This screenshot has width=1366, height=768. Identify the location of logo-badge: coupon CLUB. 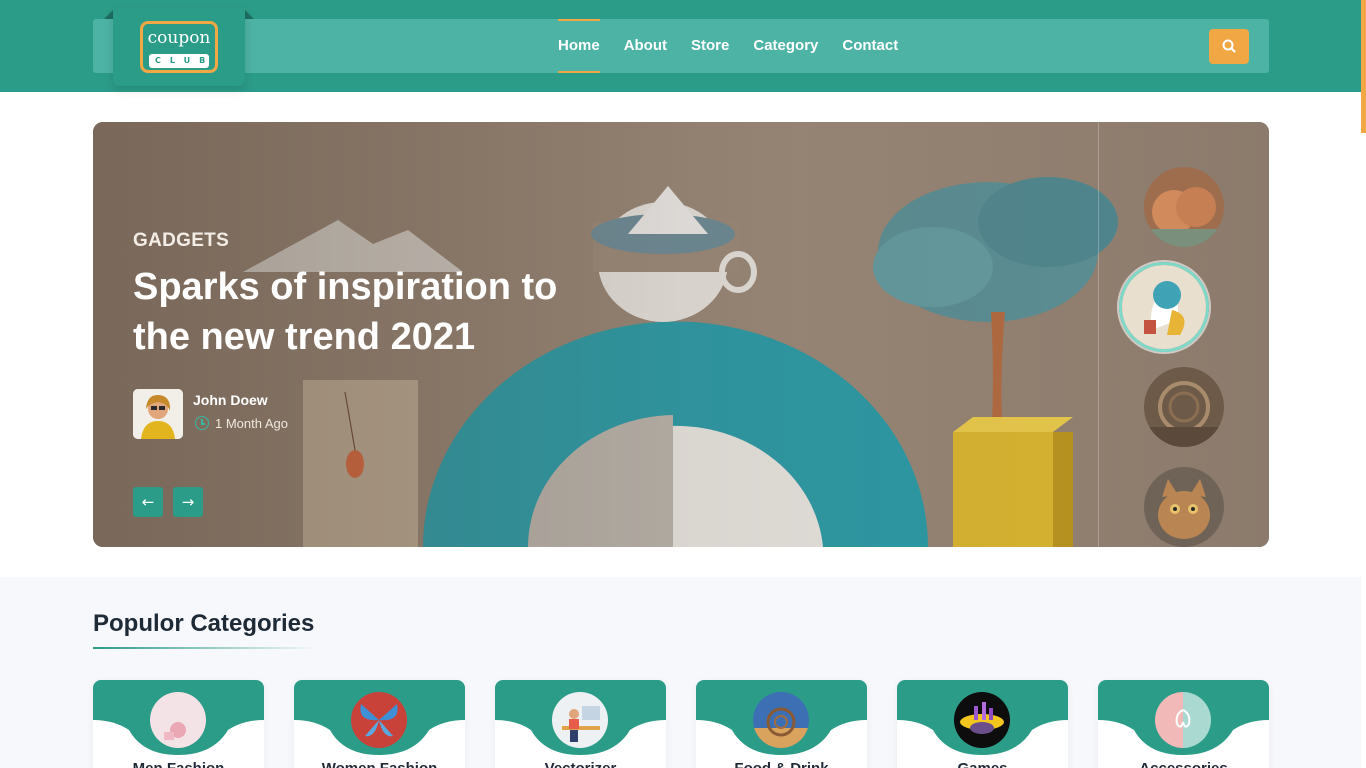
(179, 47).